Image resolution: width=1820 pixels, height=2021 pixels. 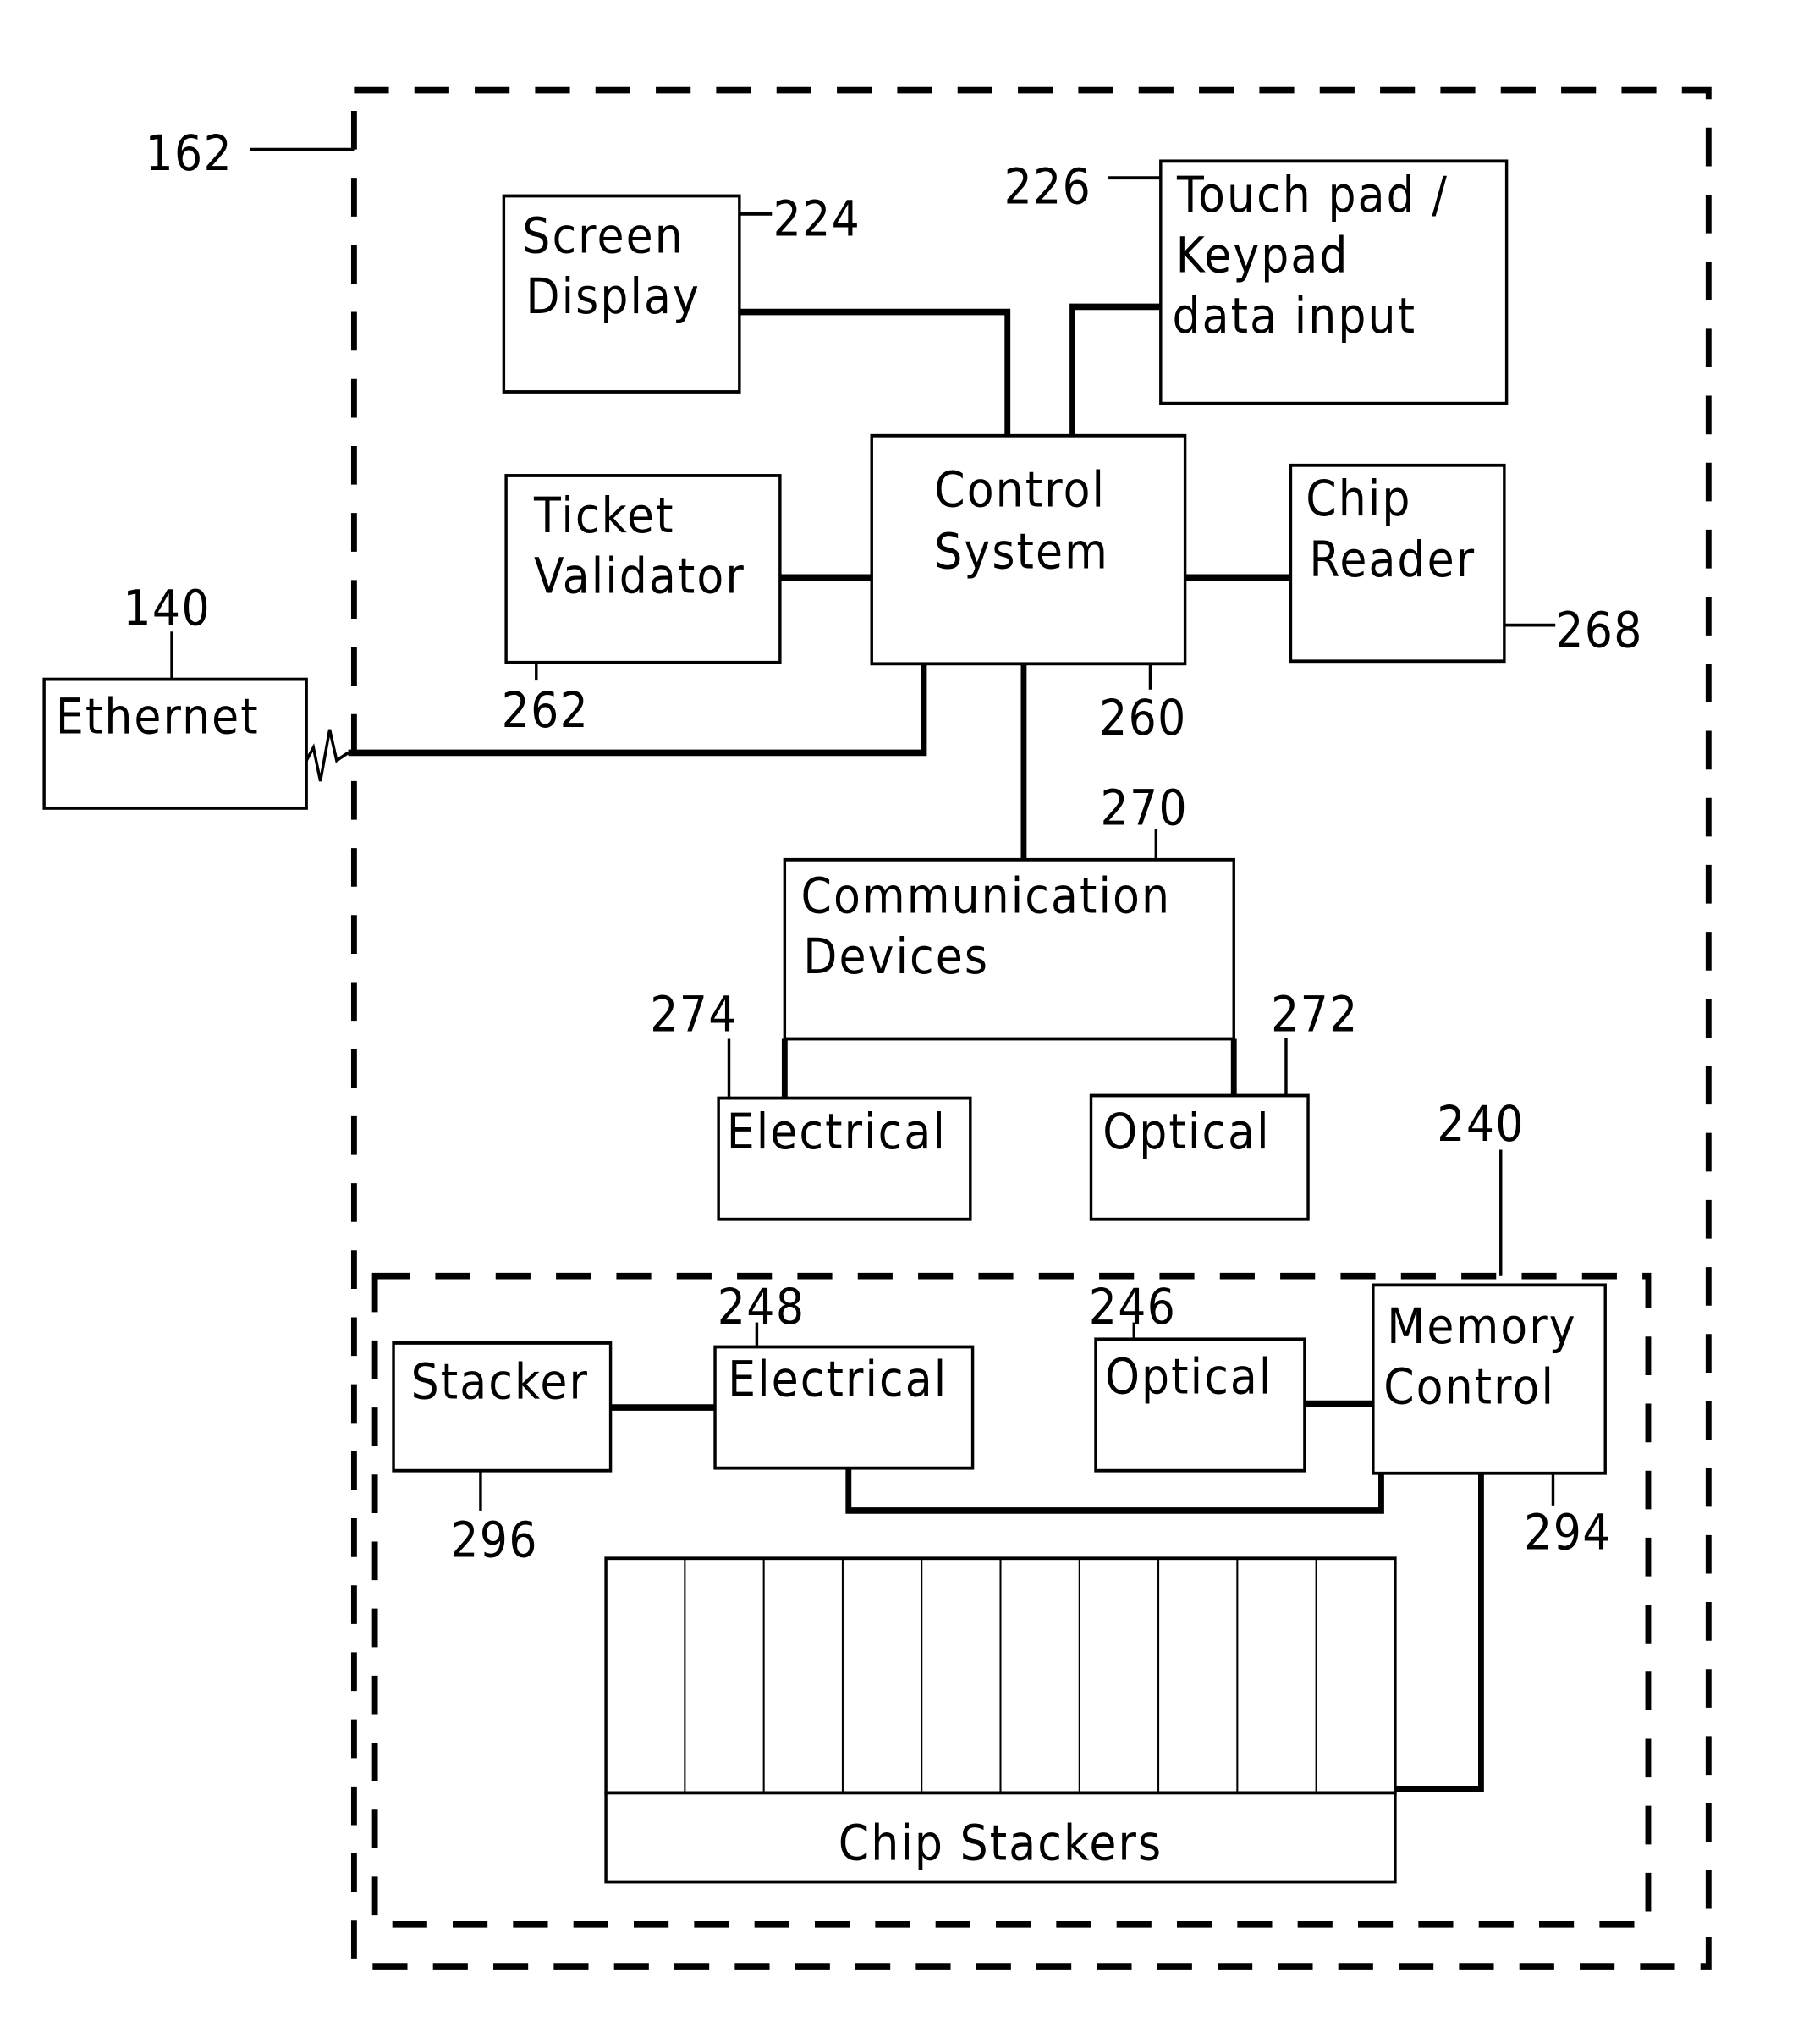 I want to click on block-inner-optical: Optical, so click(x=1200, y=1405).